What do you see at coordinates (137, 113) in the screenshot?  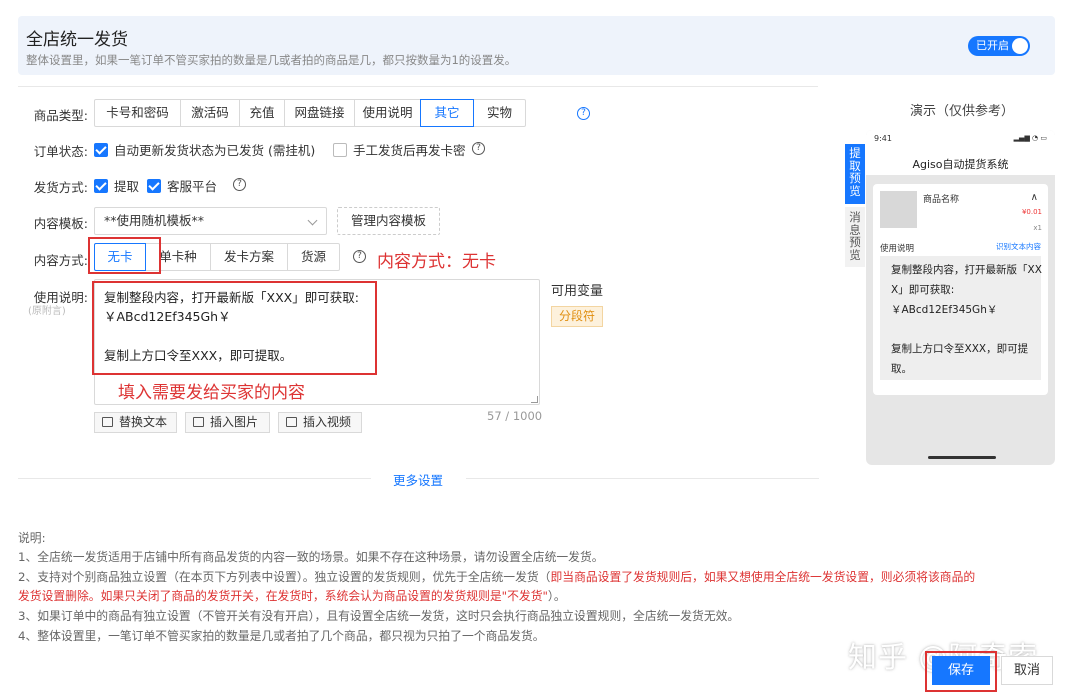 I see `product-type-option-card-password: 卡号和密码` at bounding box center [137, 113].